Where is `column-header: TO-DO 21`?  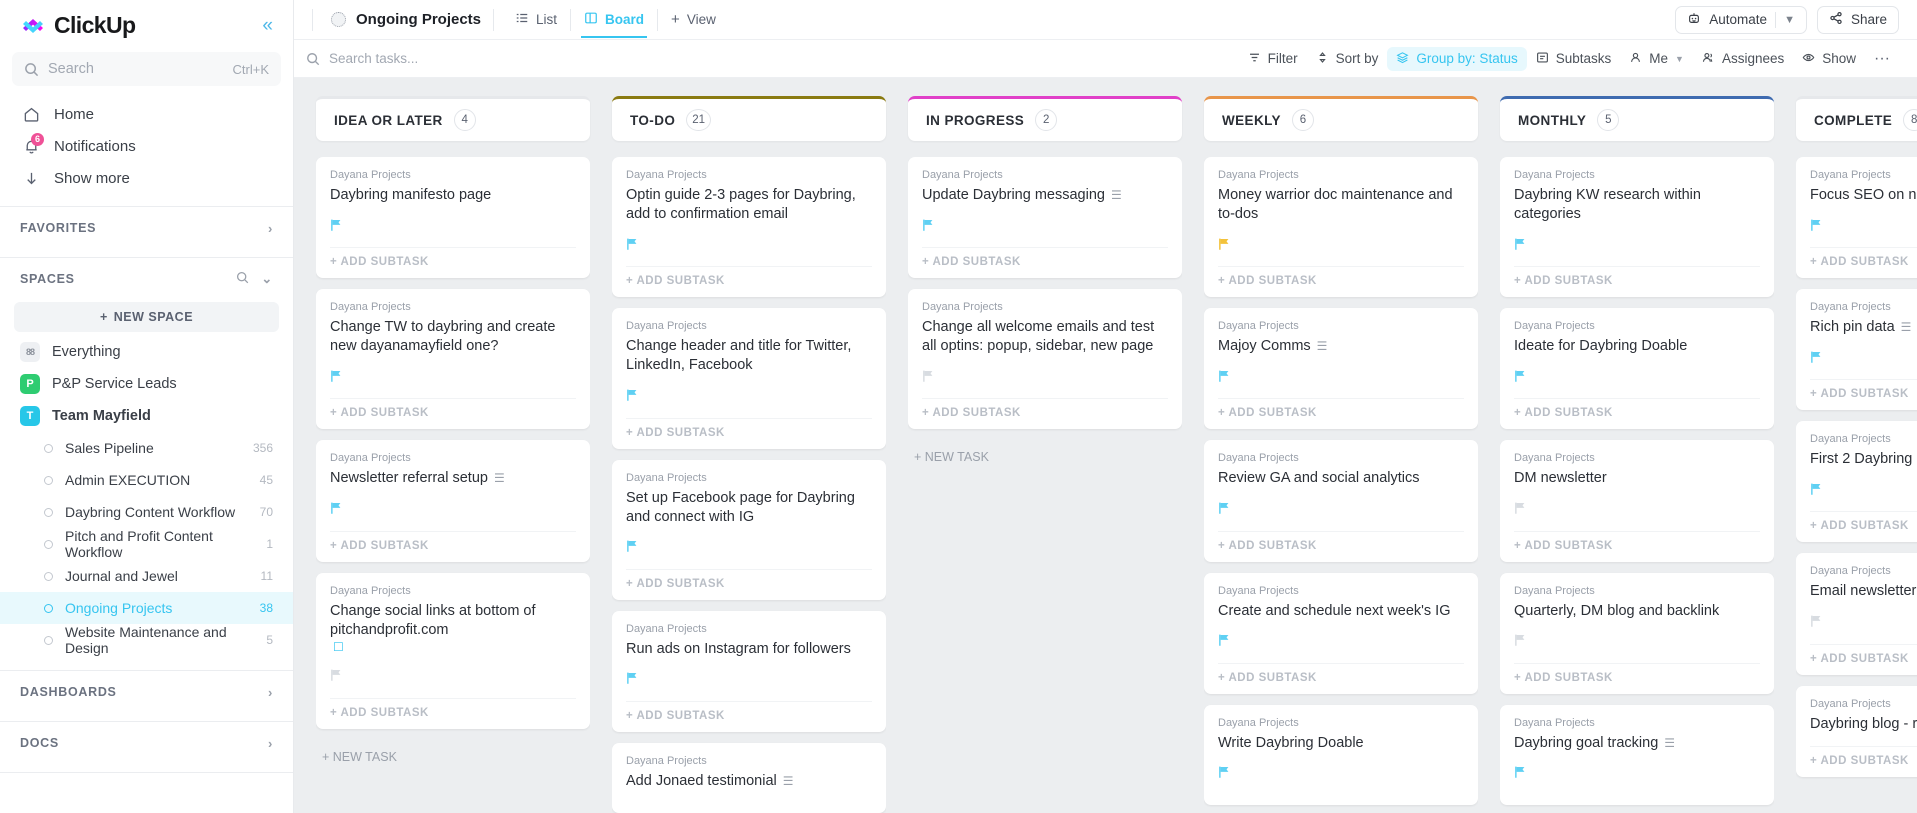 column-header: TO-DO 21 is located at coordinates (749, 118).